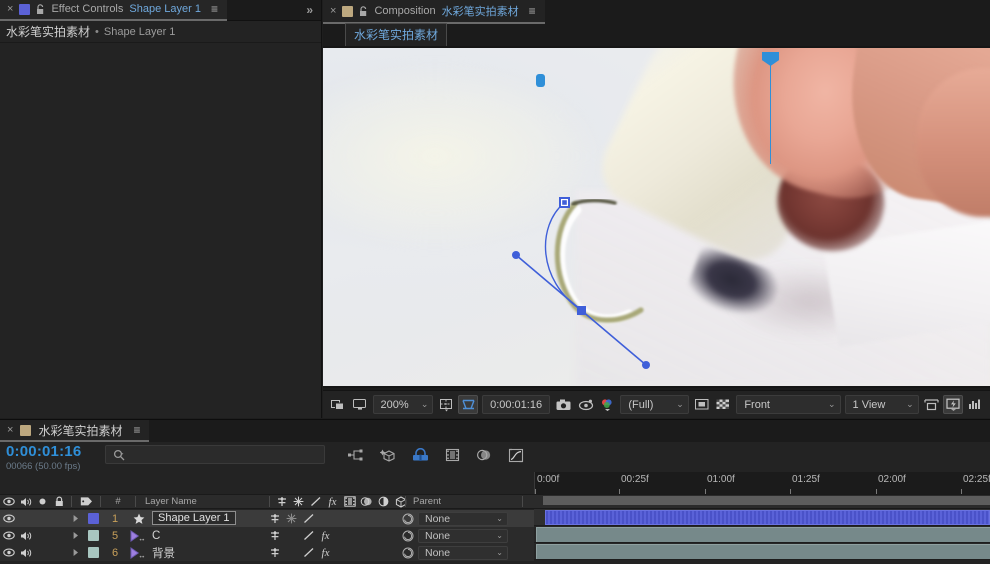  What do you see at coordinates (113, 10) in the screenshot?
I see `tab-effect-controls: × Effect Controls Shape Layer 1 ≡` at bounding box center [113, 10].